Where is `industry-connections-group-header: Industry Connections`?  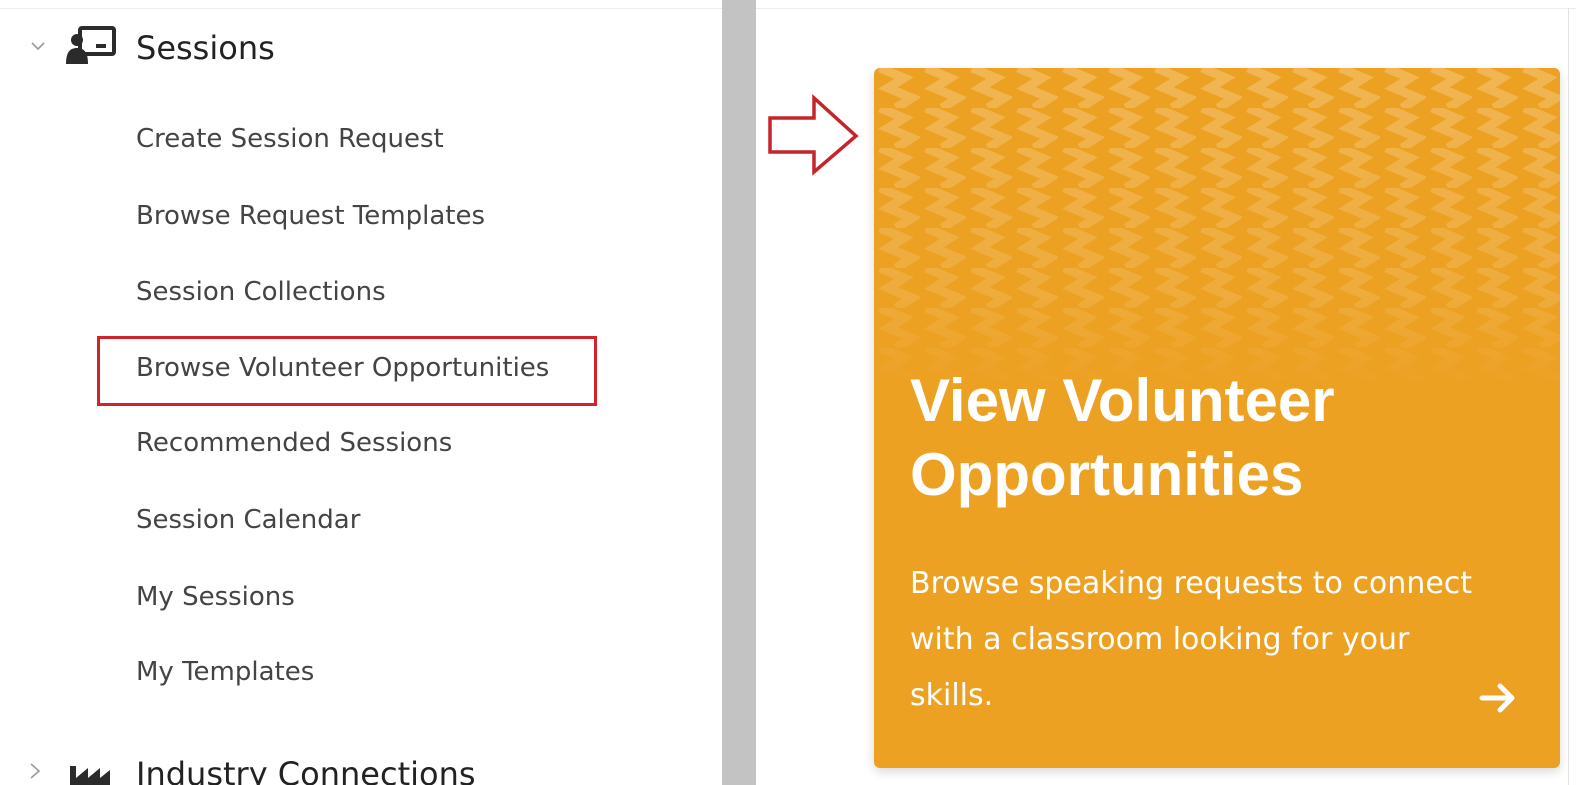 industry-connections-group-header: Industry Connections is located at coordinates (361, 766).